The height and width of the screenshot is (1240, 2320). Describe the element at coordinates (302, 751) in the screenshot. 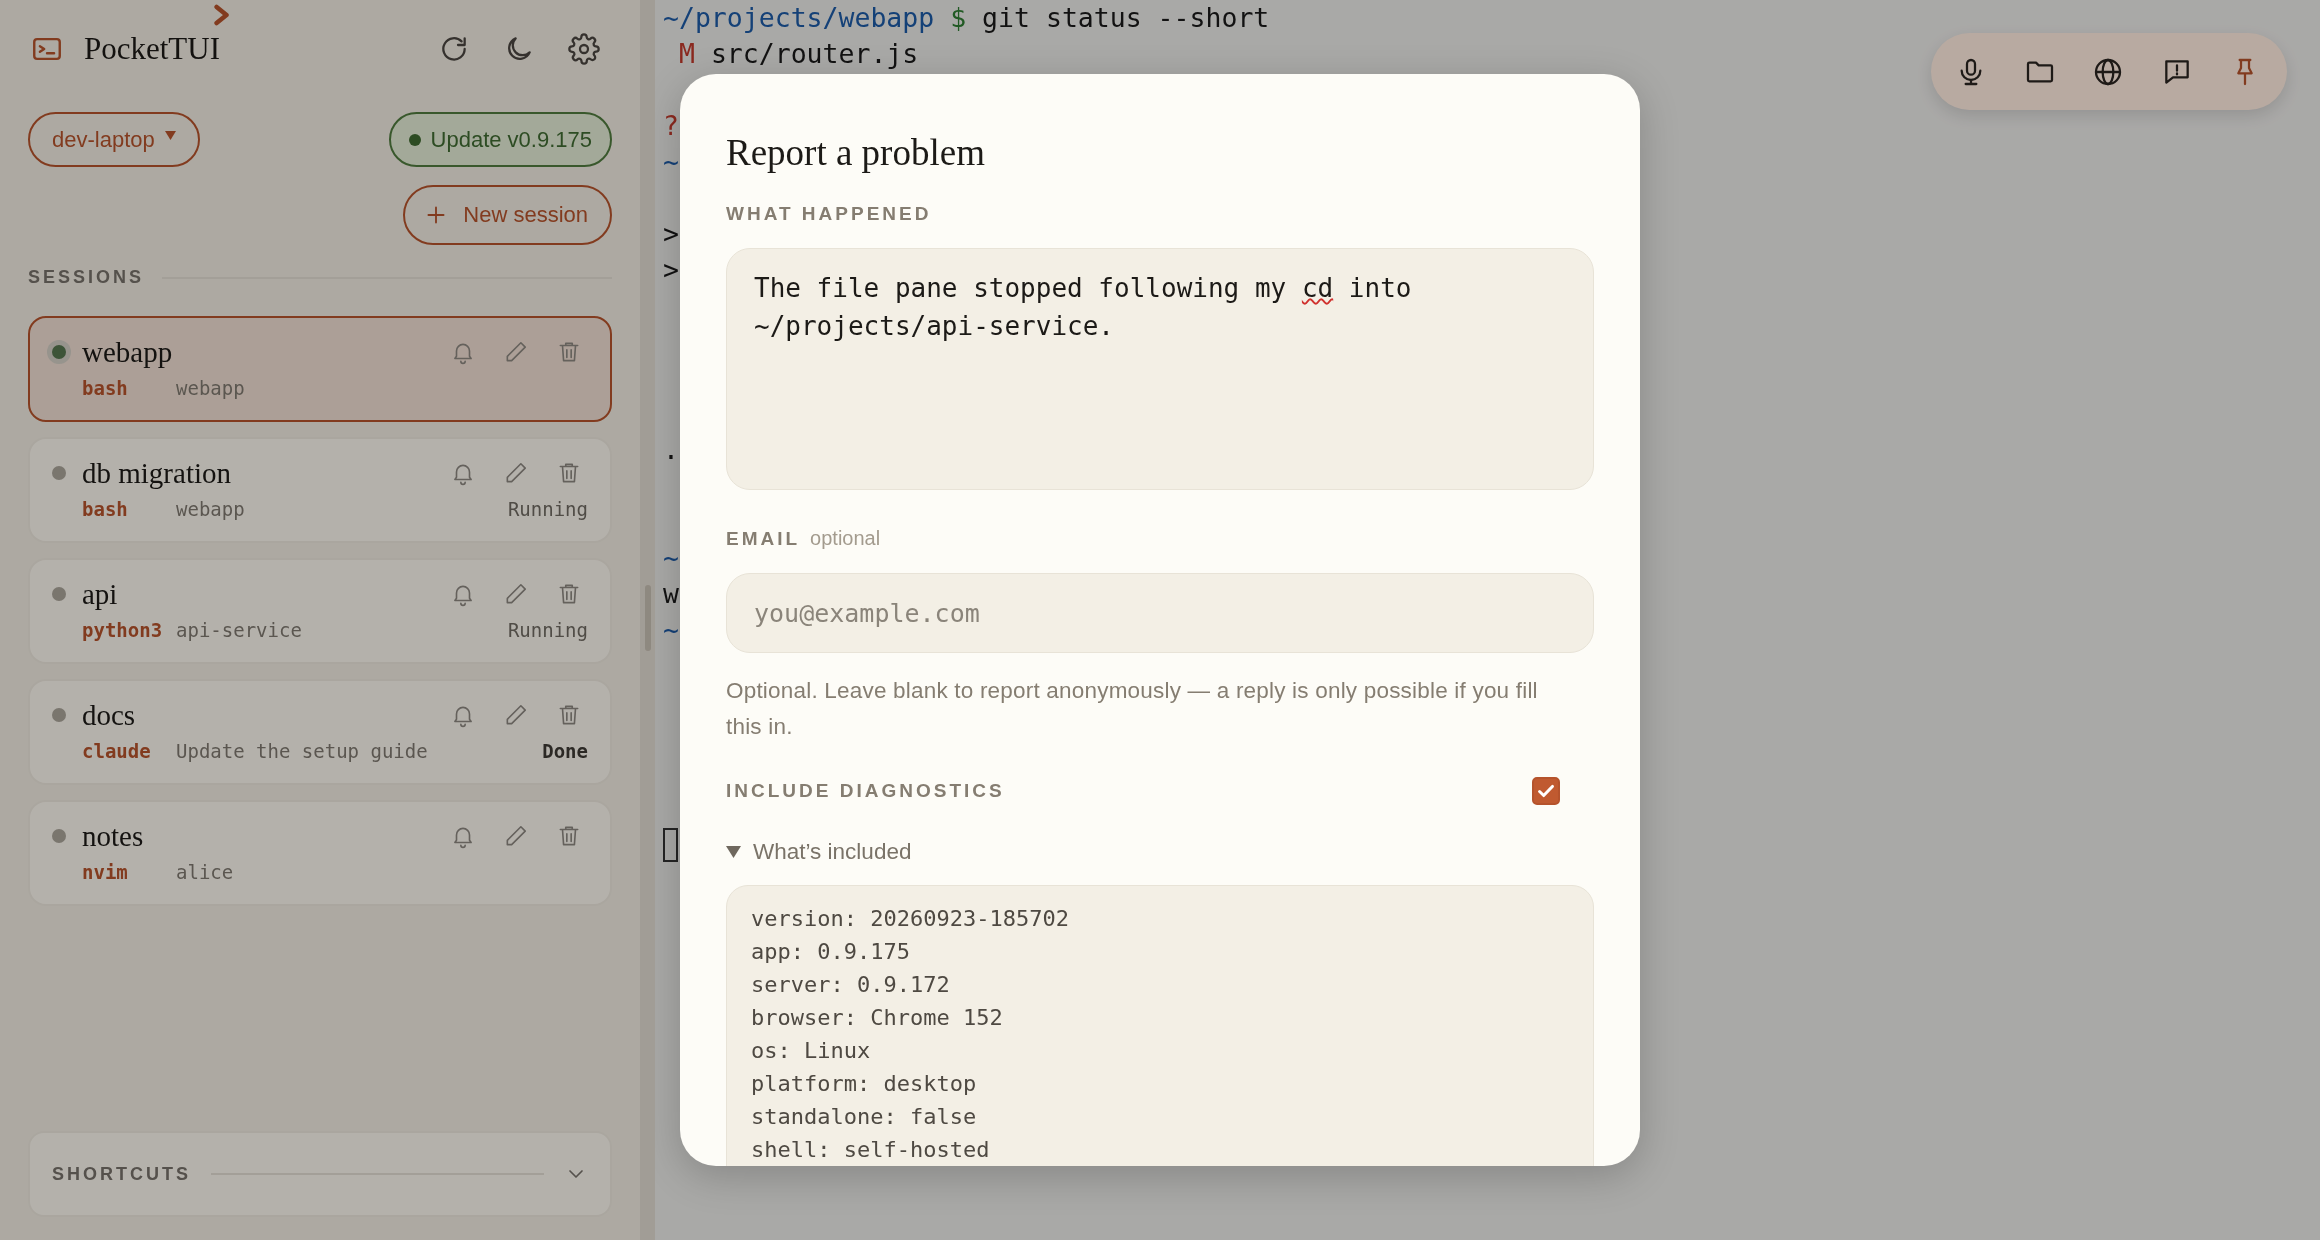

I see `session-directory: Update the setup guide` at that location.